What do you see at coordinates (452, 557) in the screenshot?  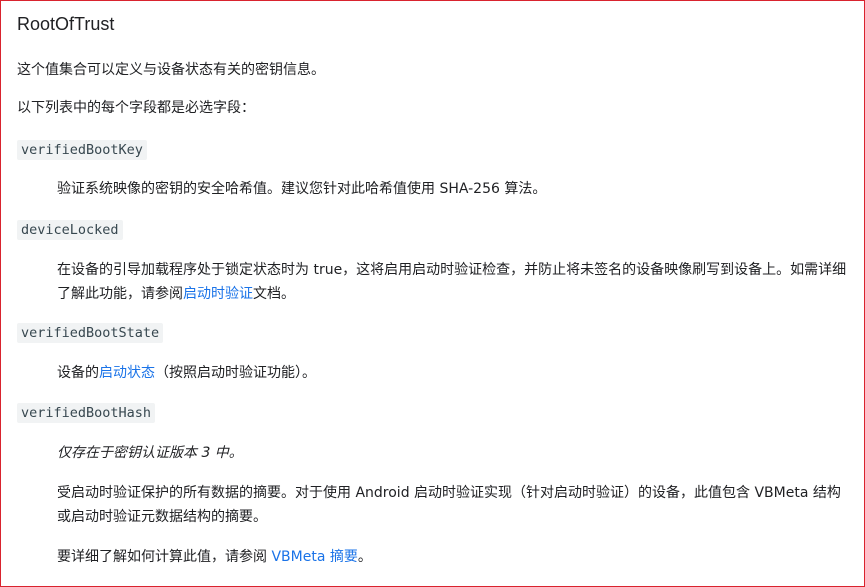 I see `field-more-verified-boot-hash: 要详细了解如何计算此值，请参阅 VBMeta 摘要。` at bounding box center [452, 557].